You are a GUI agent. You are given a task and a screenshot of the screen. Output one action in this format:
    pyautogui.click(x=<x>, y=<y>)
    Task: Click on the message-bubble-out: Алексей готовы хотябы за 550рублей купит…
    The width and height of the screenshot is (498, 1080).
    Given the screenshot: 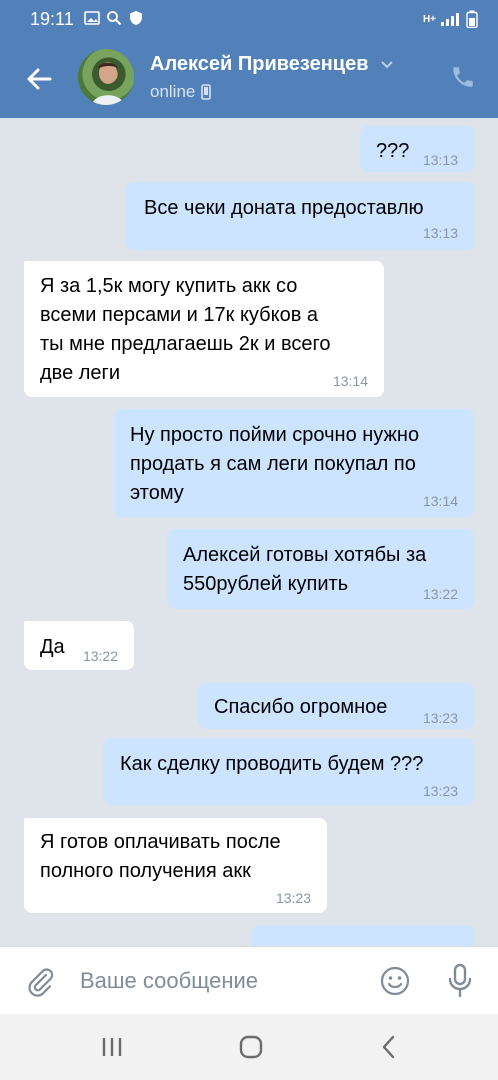 What is the action you would take?
    pyautogui.click(x=320, y=569)
    